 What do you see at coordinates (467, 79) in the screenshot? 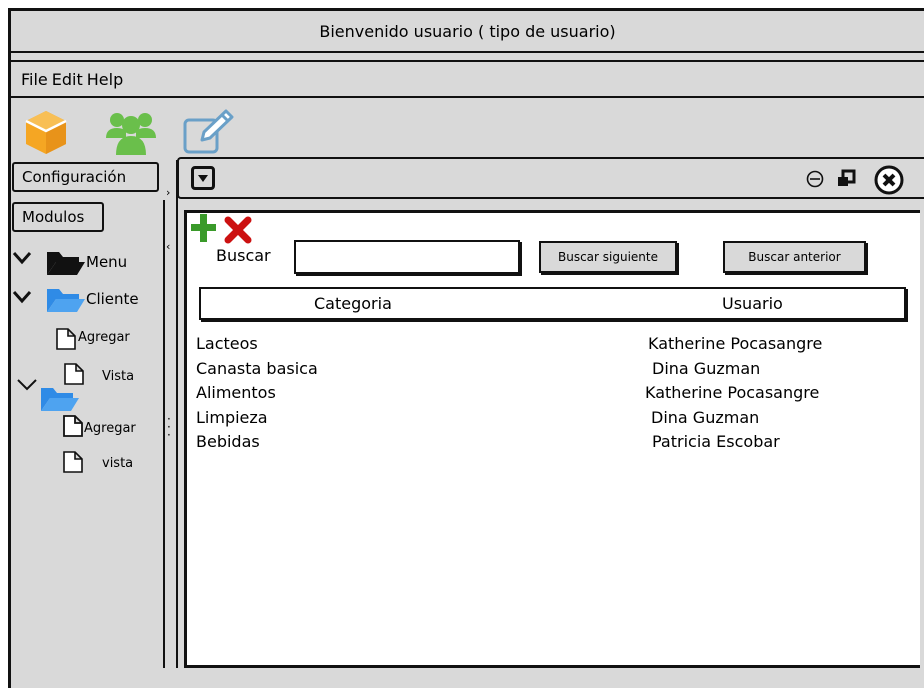
I see `menu-bar: File Edit Help` at bounding box center [467, 79].